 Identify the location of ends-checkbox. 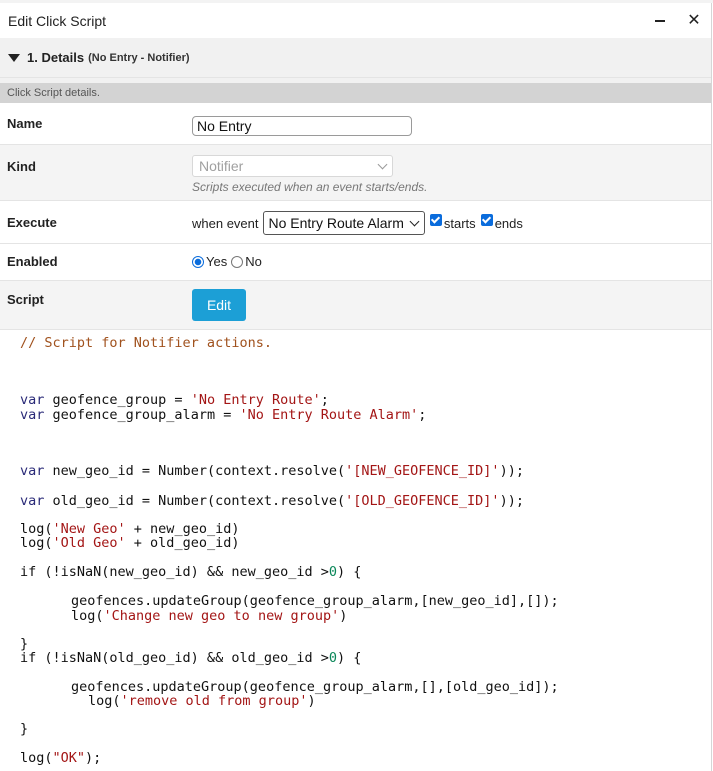
(486, 220).